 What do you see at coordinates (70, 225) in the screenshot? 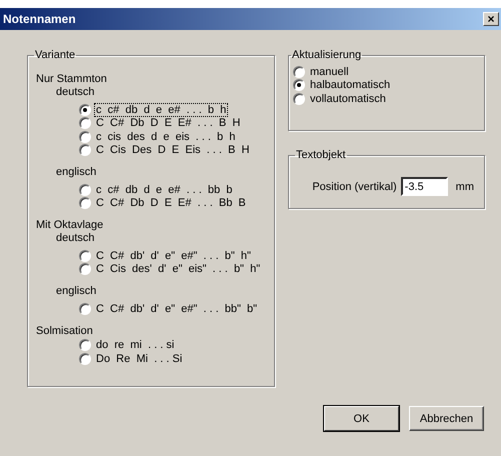
I see `section-title: Mit Oktavlage` at bounding box center [70, 225].